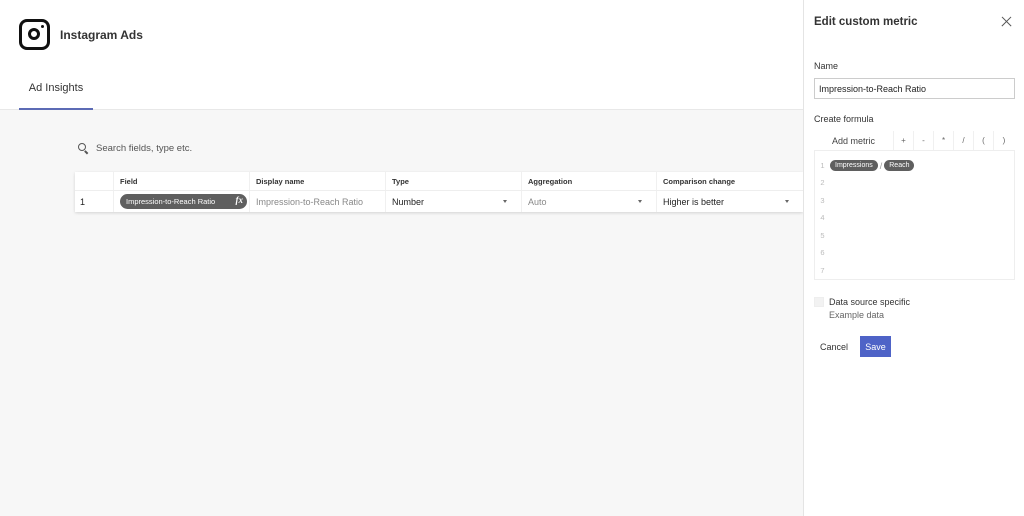 Image resolution: width=1024 pixels, height=516 pixels. I want to click on line-number: 1, so click(822, 165).